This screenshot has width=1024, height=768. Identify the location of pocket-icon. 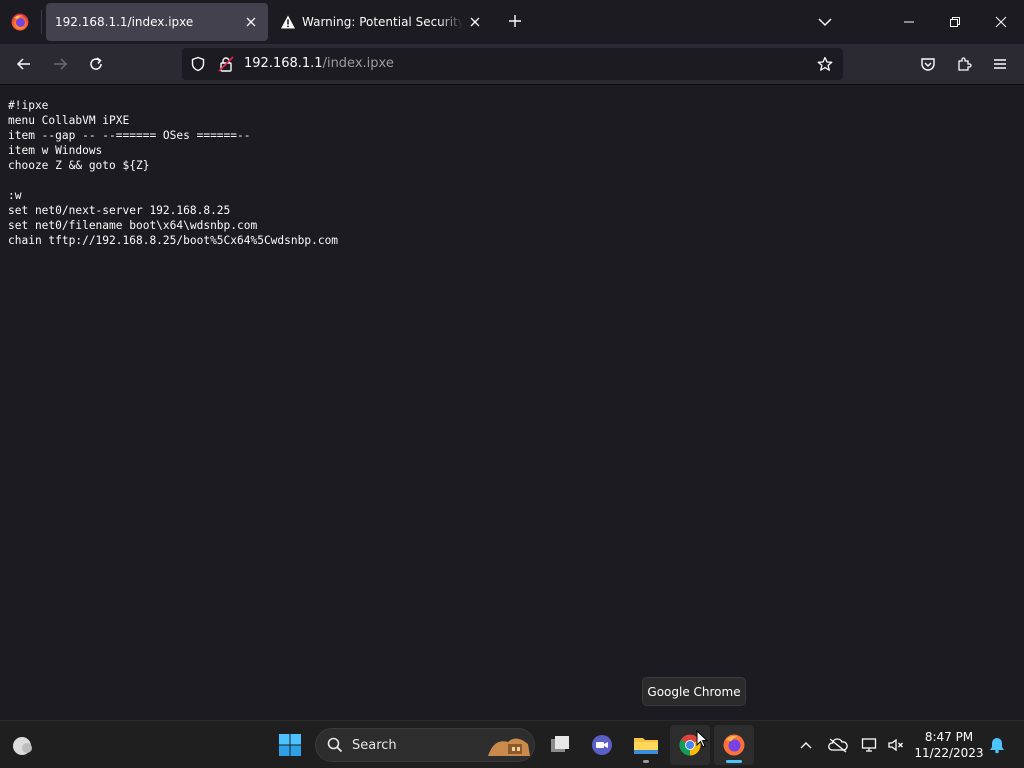
(928, 64).